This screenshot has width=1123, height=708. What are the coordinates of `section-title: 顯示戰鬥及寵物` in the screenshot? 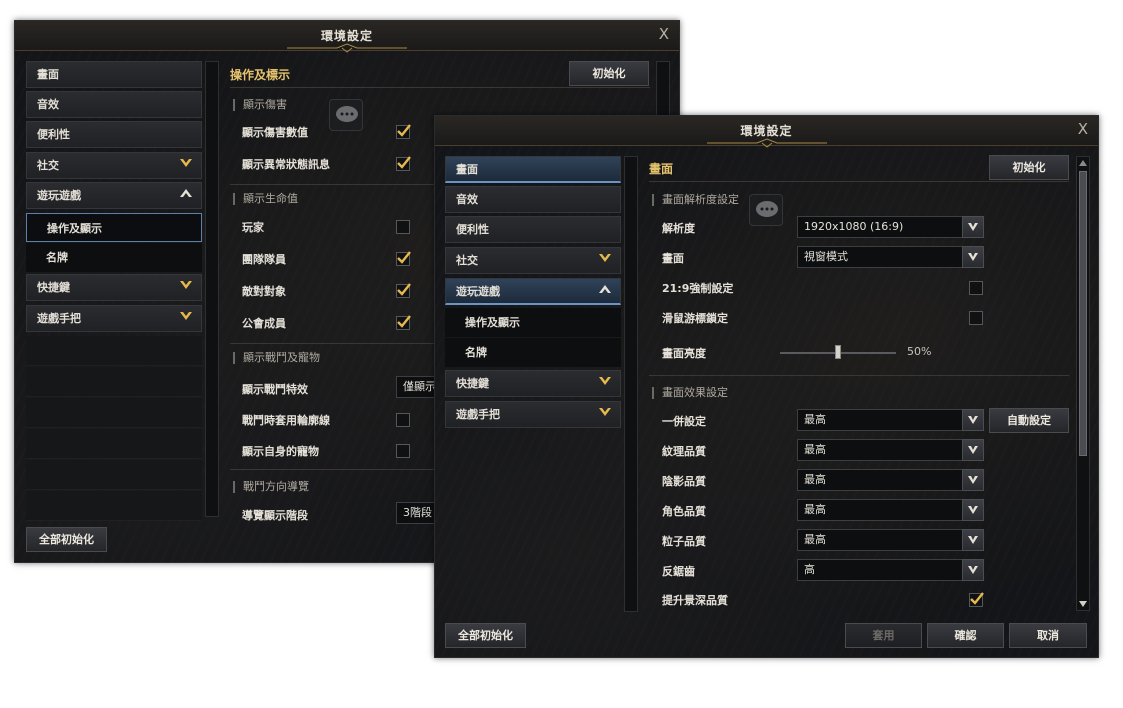 It's located at (276, 358).